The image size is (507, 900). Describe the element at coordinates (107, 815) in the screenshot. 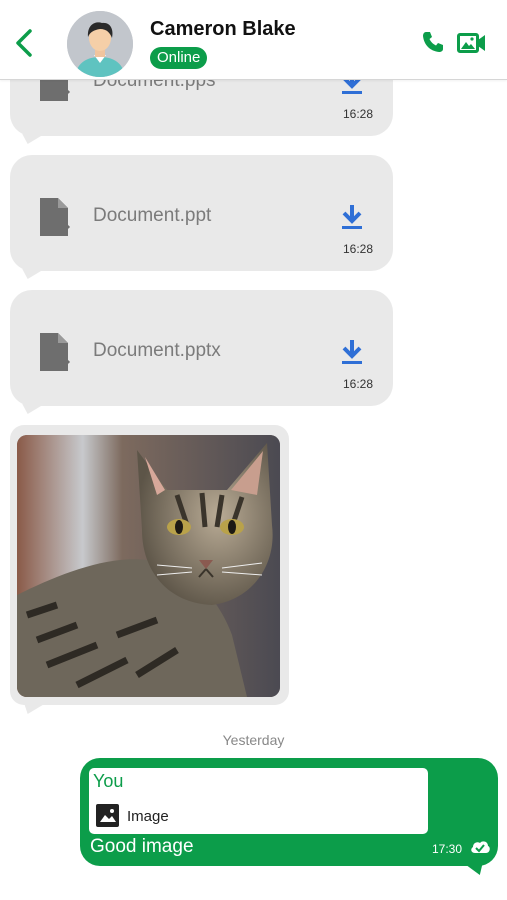

I see `image-icon` at that location.